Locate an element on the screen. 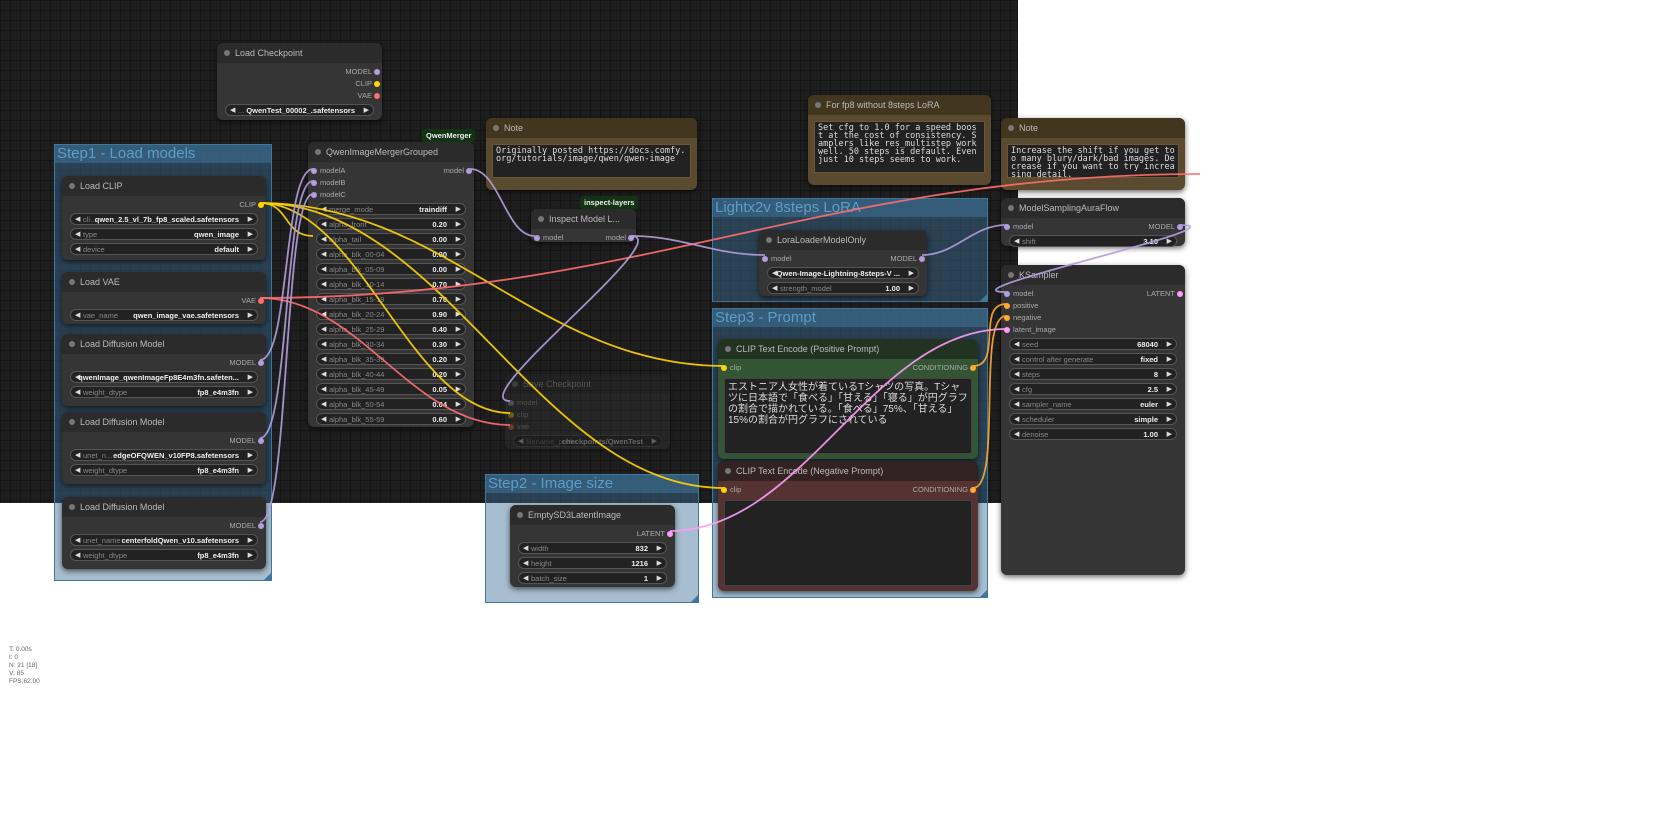 The image size is (1659, 820). widget-alpha-blk-20-24: ◀ alpha_blk_20-24 0.90 ▶ is located at coordinates (391, 314).